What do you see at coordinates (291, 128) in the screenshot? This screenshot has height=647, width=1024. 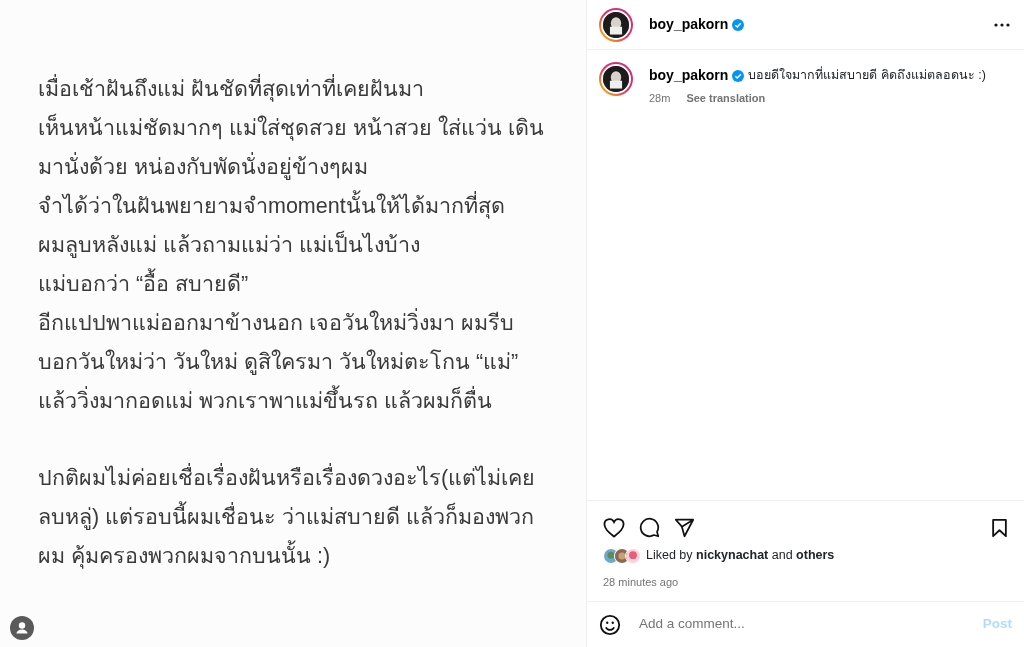 I see `post-text-line: เห็นหน้าแม่ชัดมากๆ แม่ใส่ชุดสวย หน้าสวย ใส่แว่น เดิน` at bounding box center [291, 128].